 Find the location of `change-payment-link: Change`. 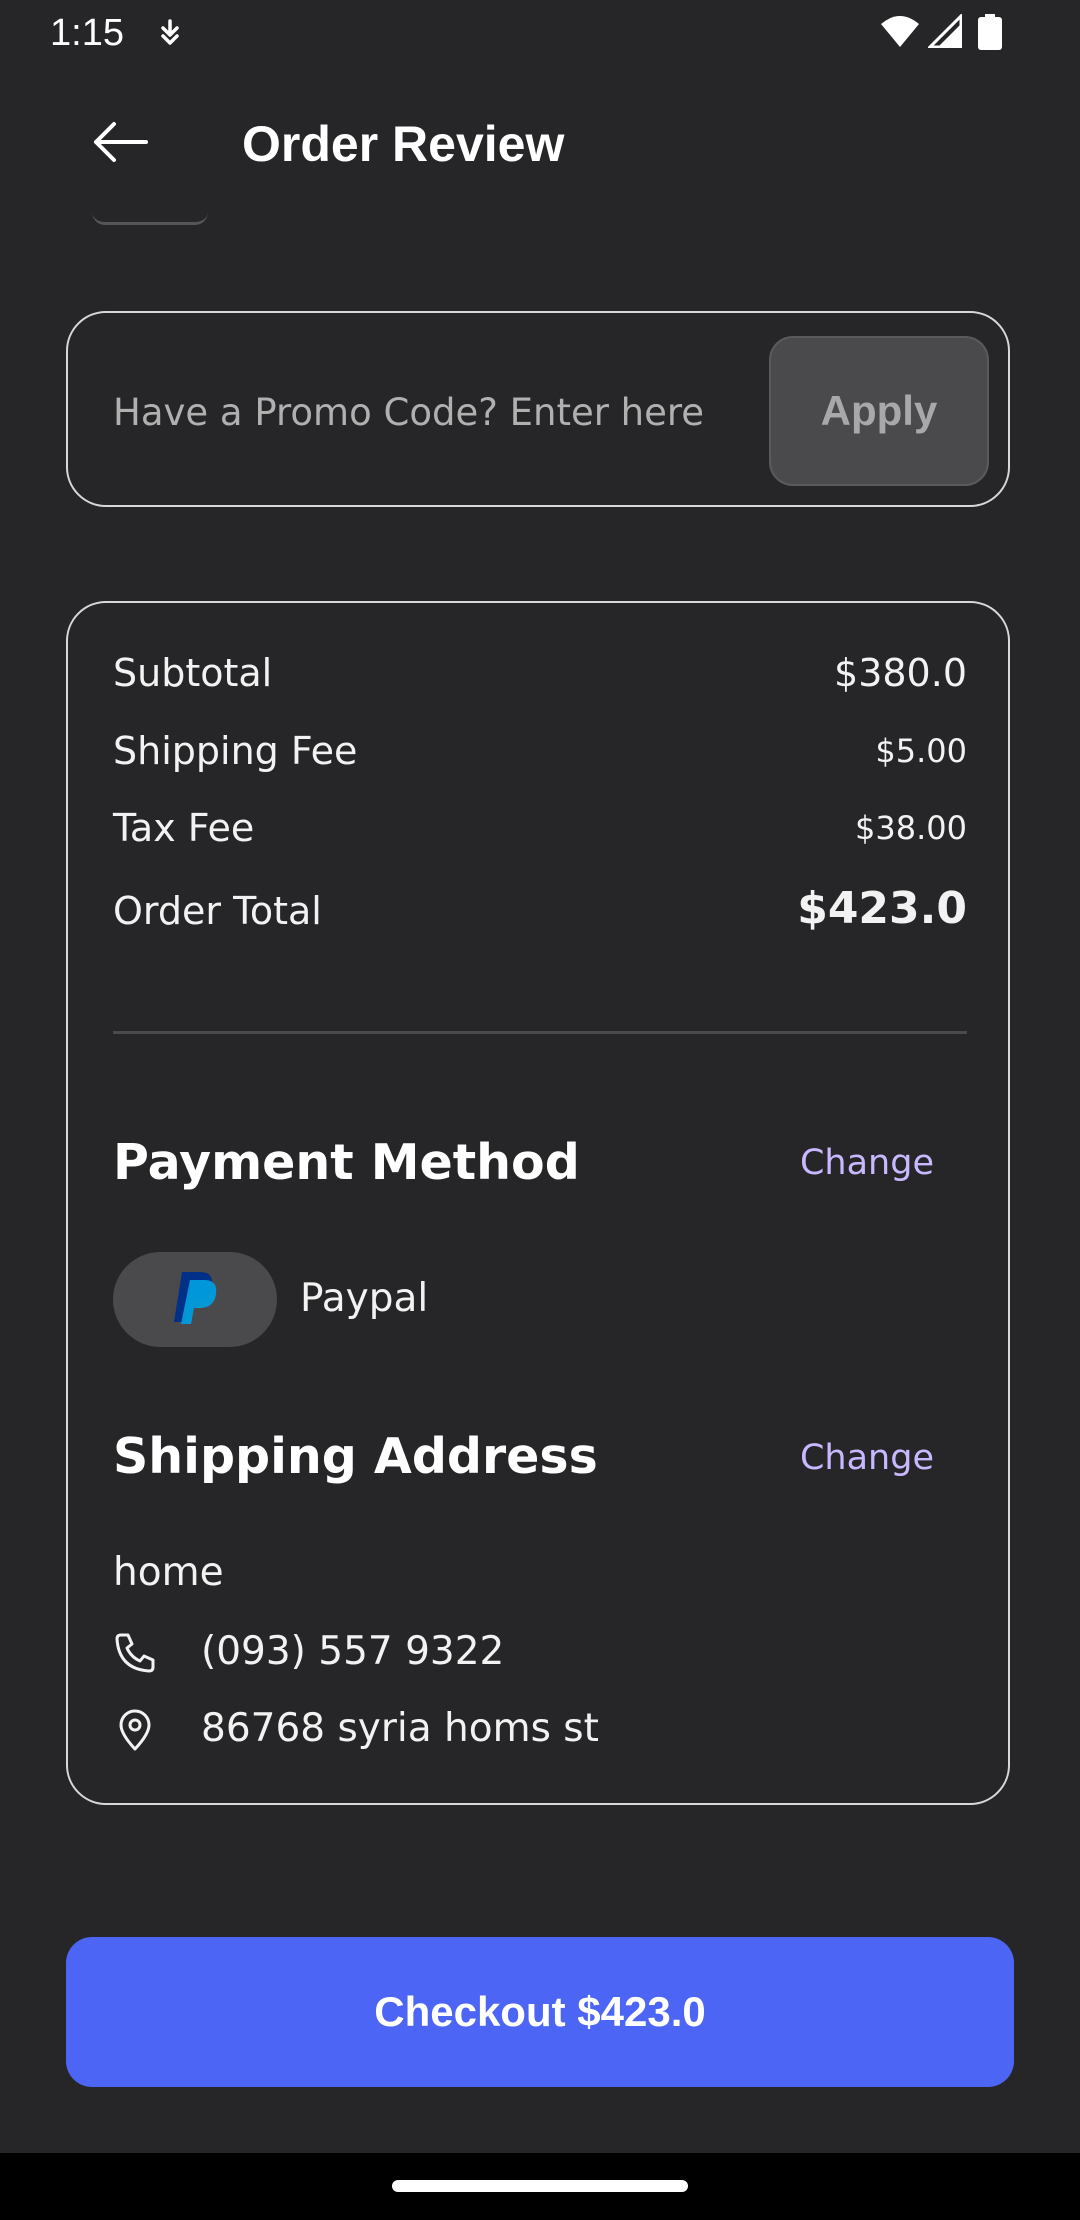

change-payment-link: Change is located at coordinates (867, 1163).